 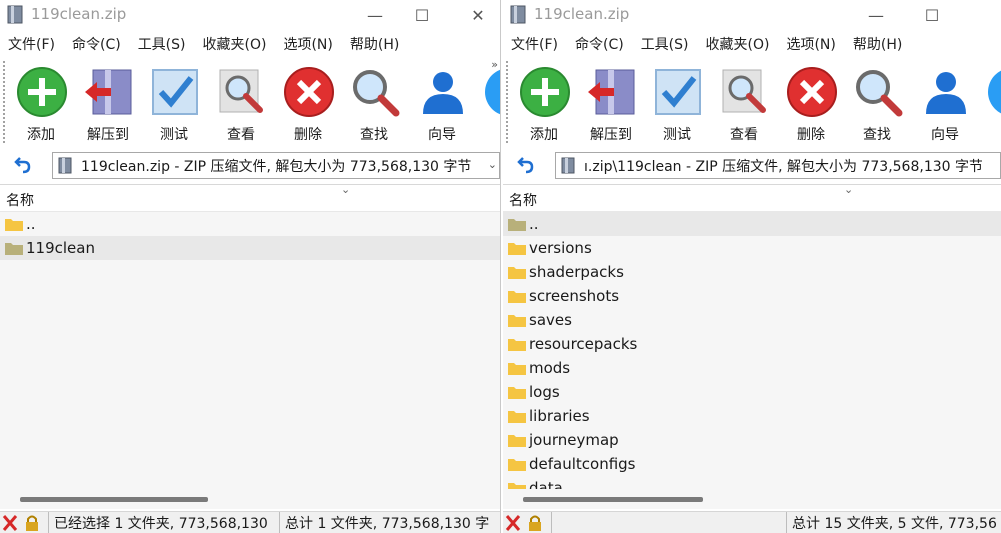 I want to click on window-title: 119clean.zip, so click(x=79, y=14).